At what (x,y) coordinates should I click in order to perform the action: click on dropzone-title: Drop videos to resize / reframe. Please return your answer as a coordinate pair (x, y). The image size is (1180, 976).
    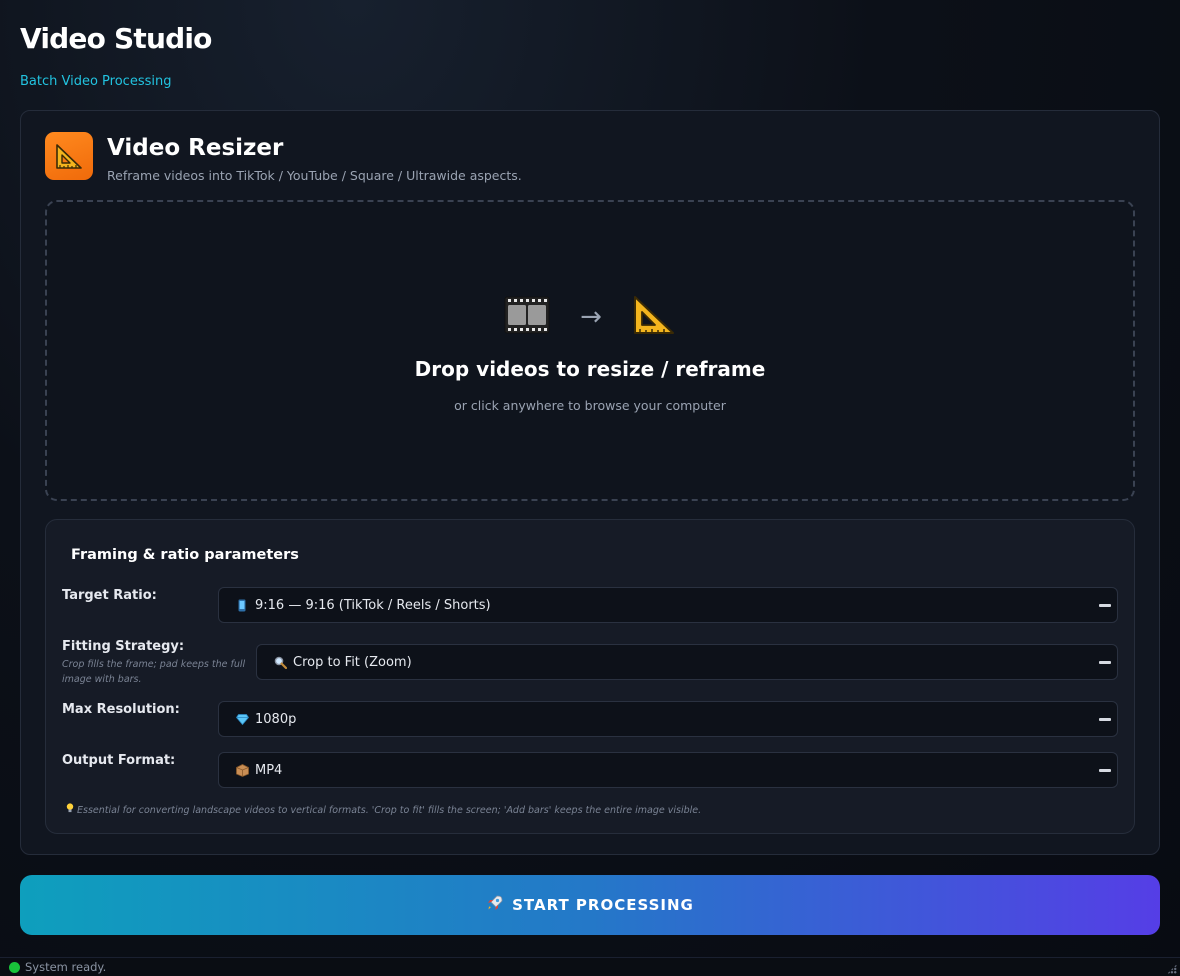
    Looking at the image, I should click on (590, 369).